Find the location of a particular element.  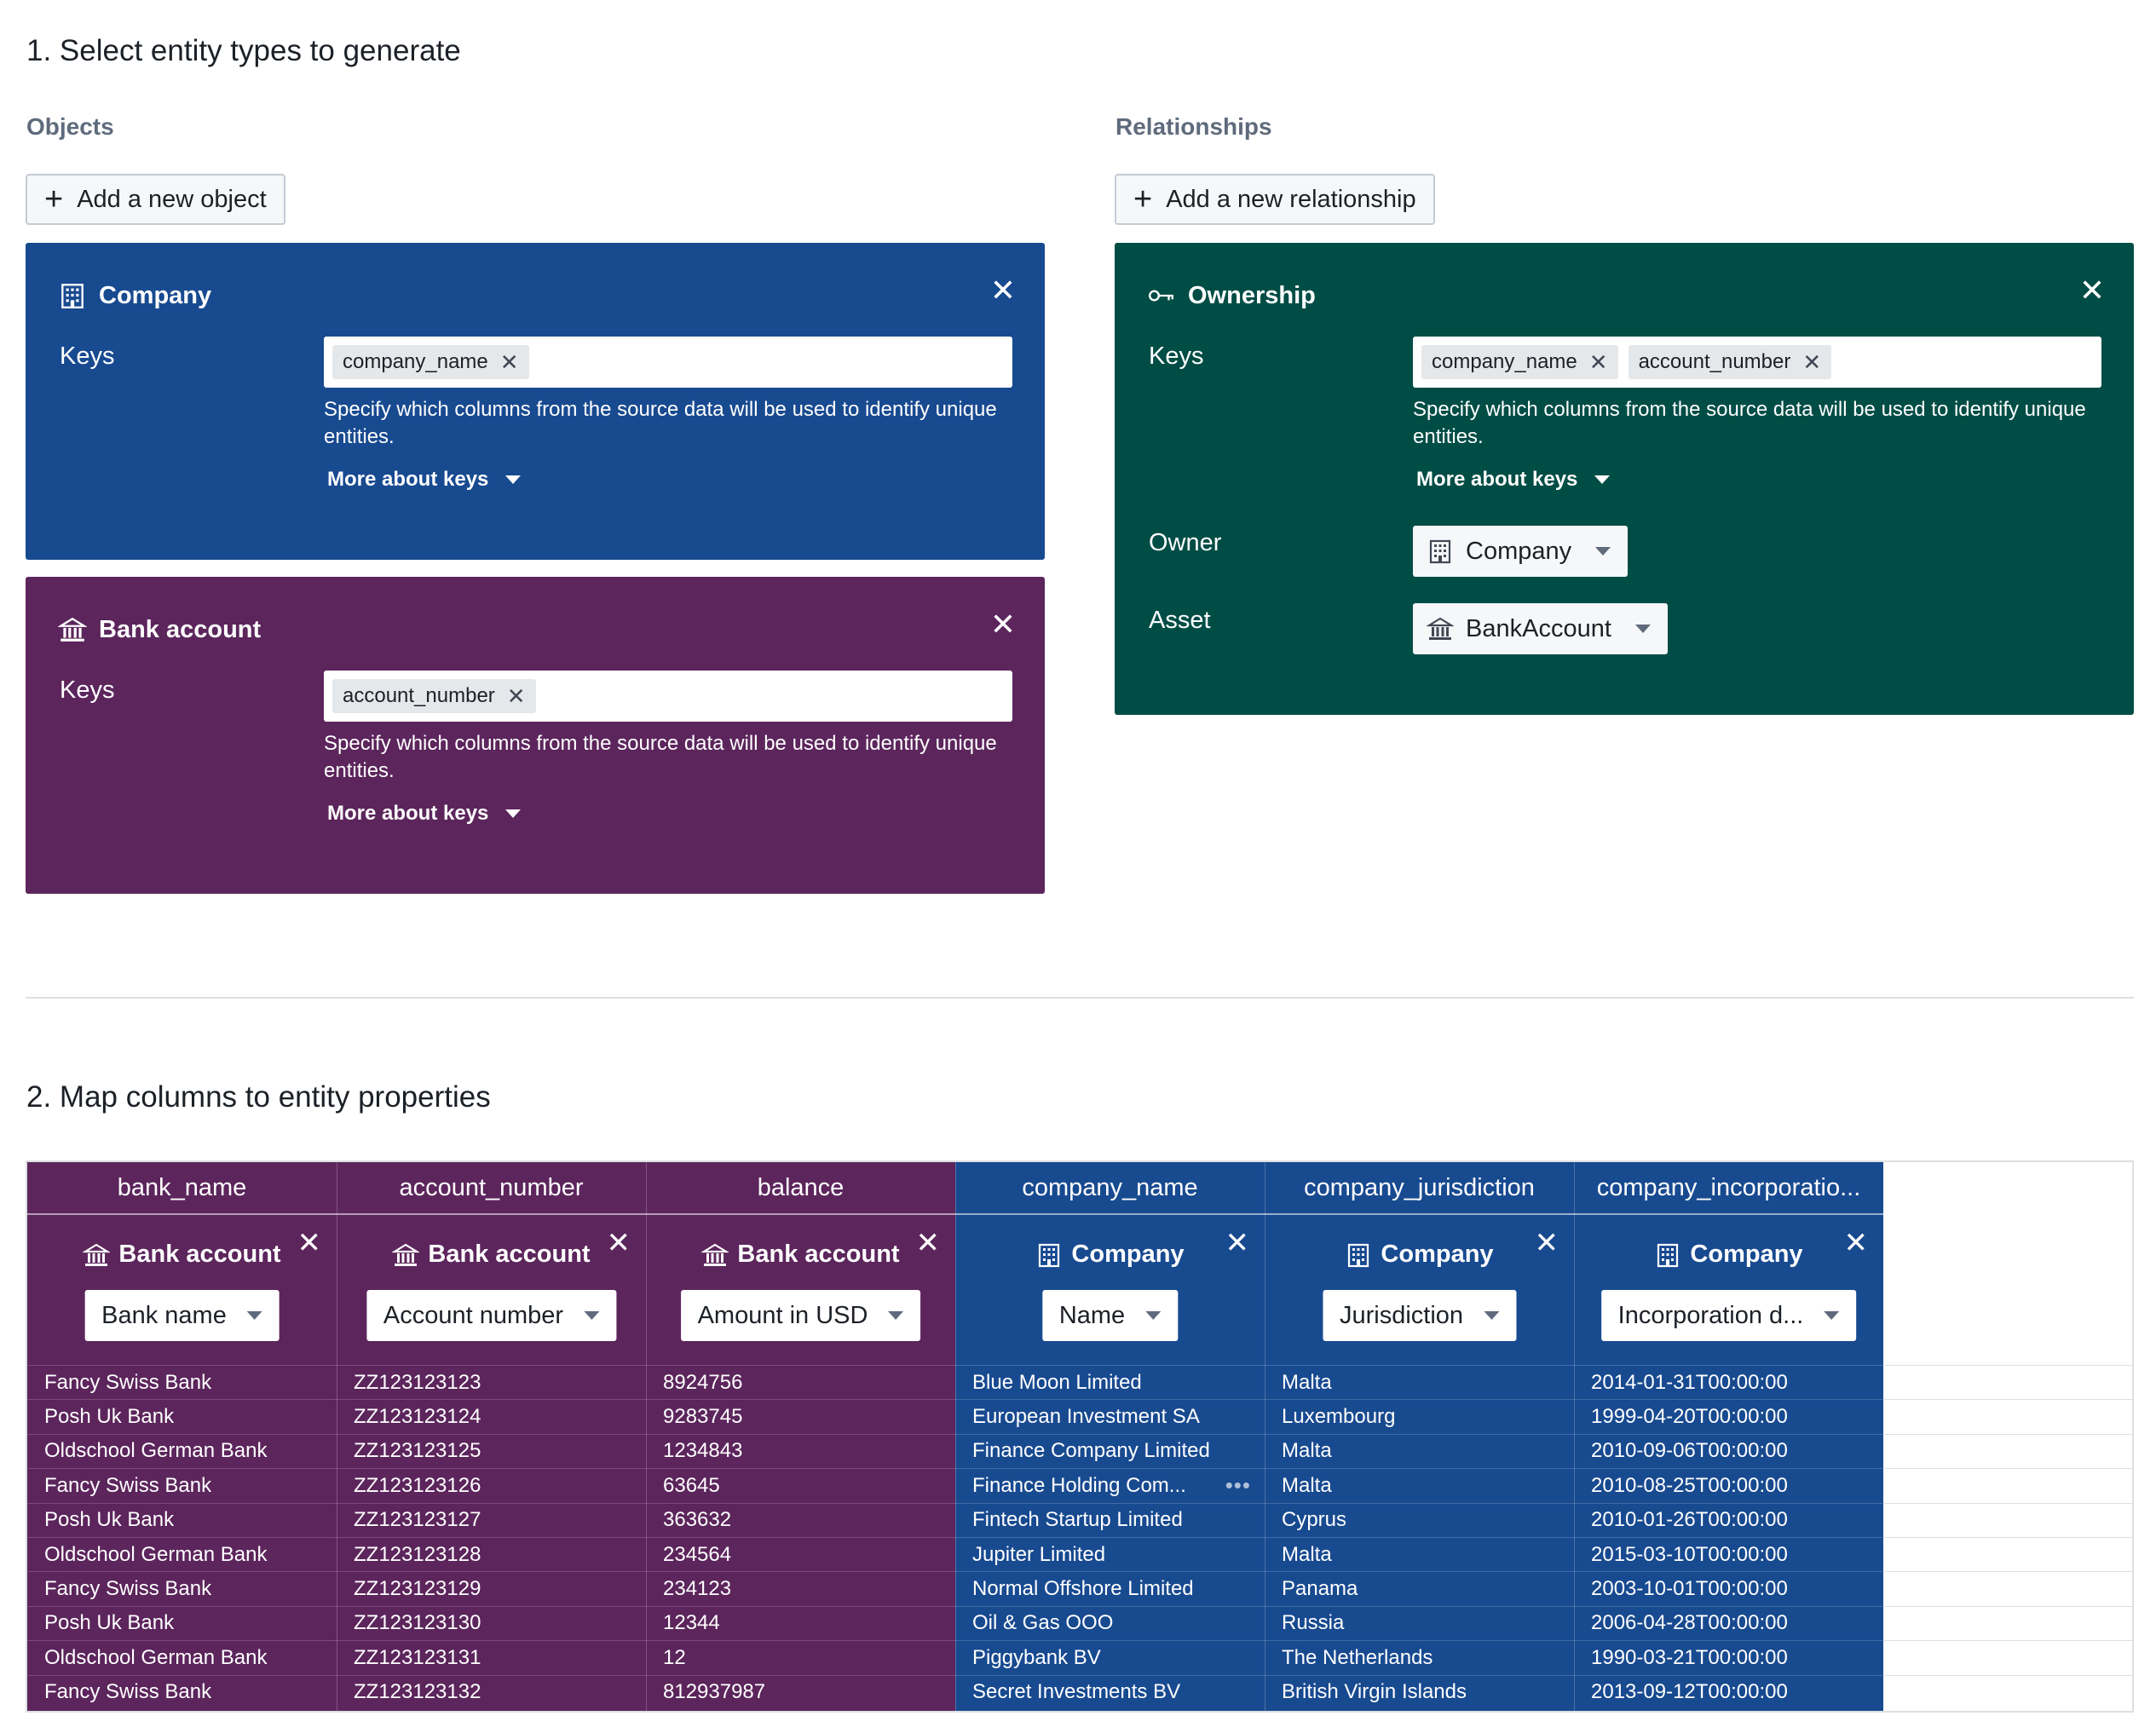

table-cell: 2006-04-28T00:00:00 is located at coordinates (1728, 1622).